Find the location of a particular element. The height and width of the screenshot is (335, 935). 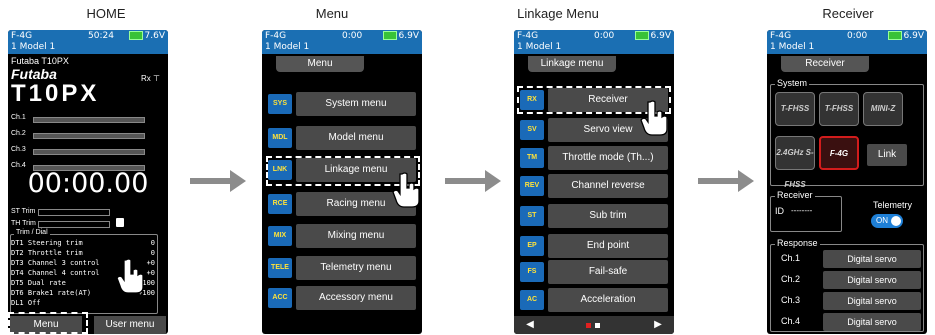

battery-voltage: 6.9V is located at coordinates (913, 36).